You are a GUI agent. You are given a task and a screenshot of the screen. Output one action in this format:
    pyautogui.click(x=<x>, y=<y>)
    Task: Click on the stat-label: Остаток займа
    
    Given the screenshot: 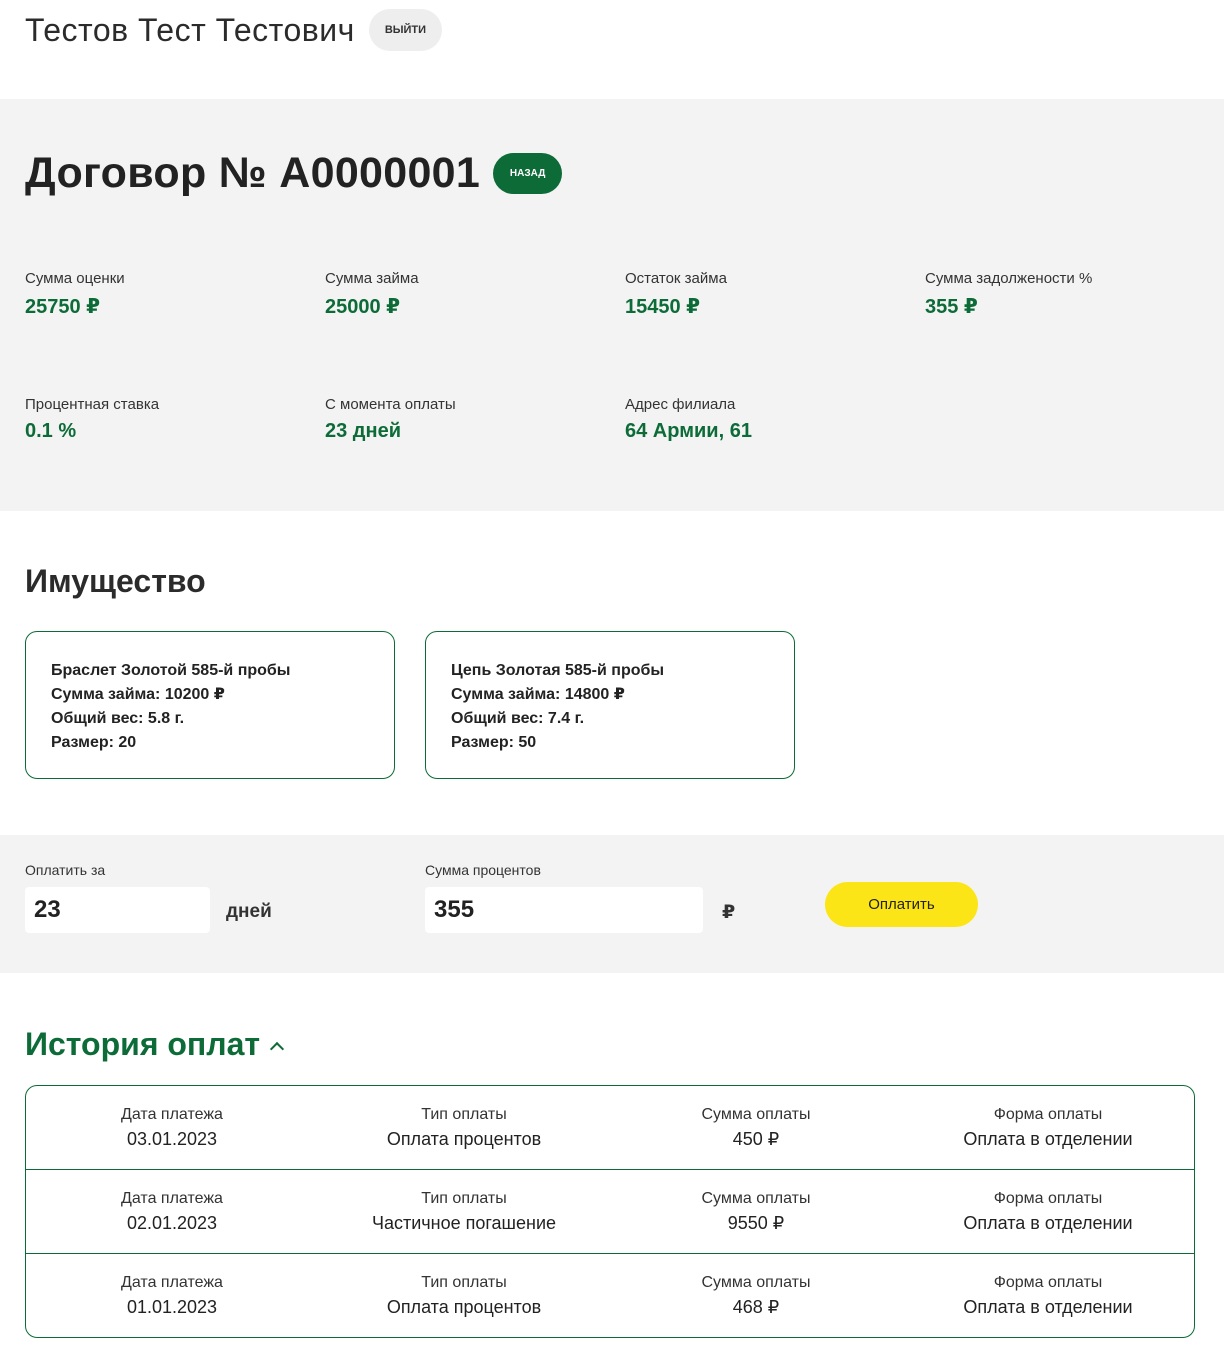 What is the action you would take?
    pyautogui.click(x=676, y=278)
    